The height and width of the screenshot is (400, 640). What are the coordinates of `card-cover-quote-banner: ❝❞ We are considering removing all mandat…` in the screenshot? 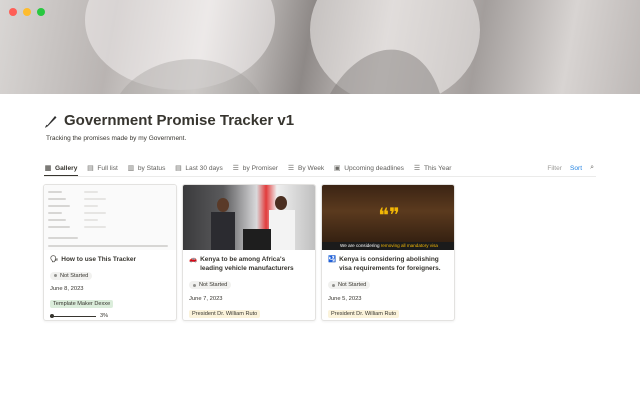 It's located at (388, 217).